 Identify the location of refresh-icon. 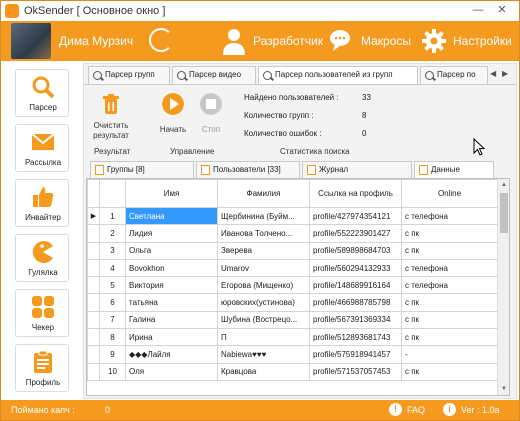
(161, 40).